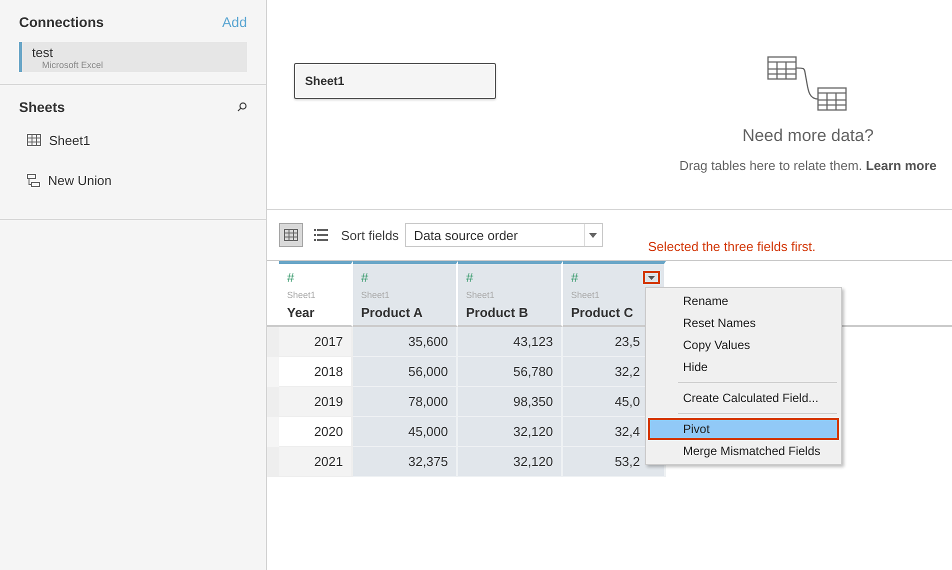 This screenshot has height=570, width=952. What do you see at coordinates (395, 81) in the screenshot?
I see `table-card: Sheet1` at bounding box center [395, 81].